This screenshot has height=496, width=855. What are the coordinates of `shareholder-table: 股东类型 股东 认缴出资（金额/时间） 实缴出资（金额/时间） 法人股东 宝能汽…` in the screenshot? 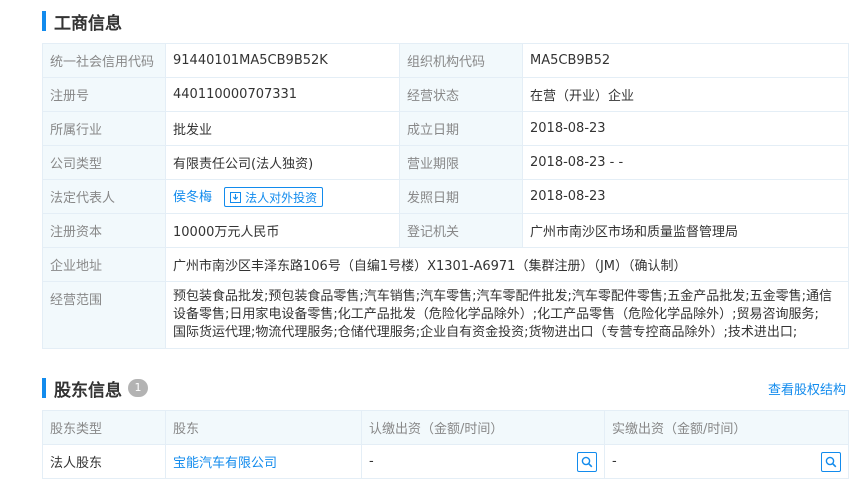 It's located at (445, 444).